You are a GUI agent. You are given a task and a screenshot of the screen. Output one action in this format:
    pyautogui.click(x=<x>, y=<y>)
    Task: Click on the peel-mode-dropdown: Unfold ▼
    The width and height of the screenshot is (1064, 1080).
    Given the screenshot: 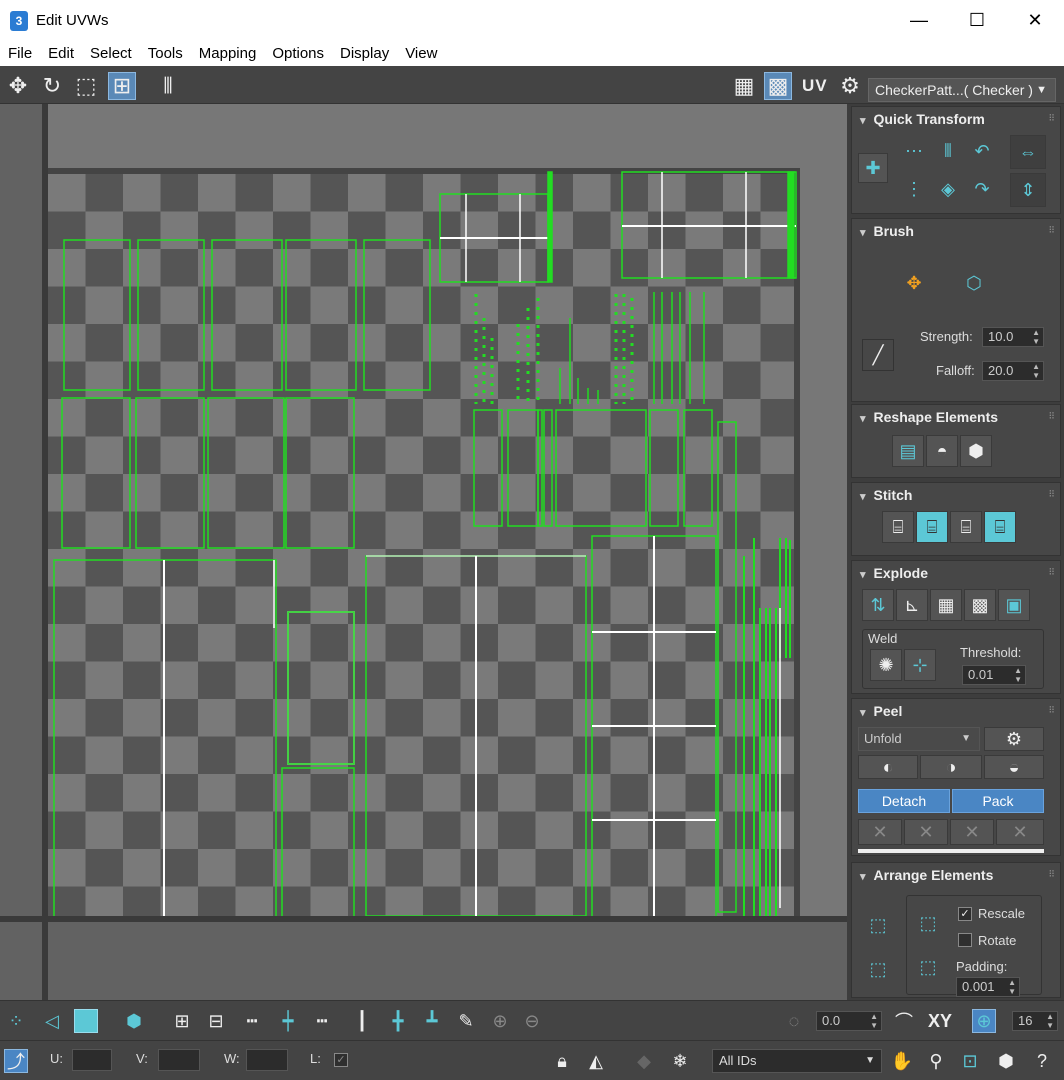 What is the action you would take?
    pyautogui.click(x=919, y=739)
    